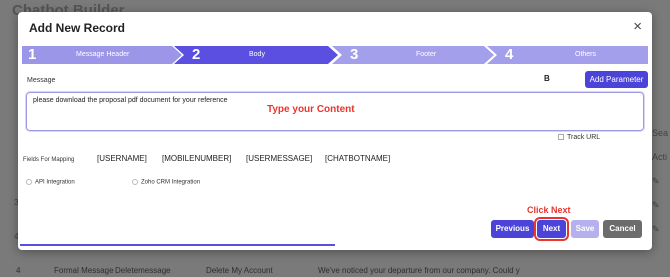 The width and height of the screenshot is (670, 277). What do you see at coordinates (547, 78) in the screenshot?
I see `bold-button: B` at bounding box center [547, 78].